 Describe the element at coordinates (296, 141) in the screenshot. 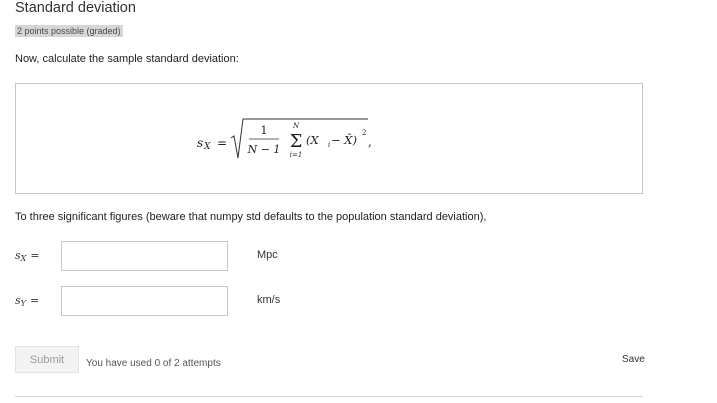

I see `sum-symbol: Σ` at that location.